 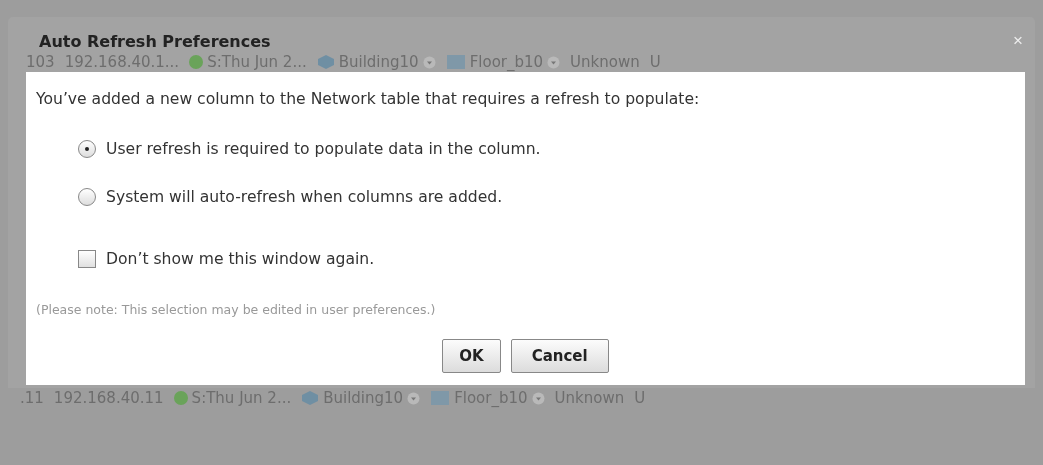 What do you see at coordinates (236, 309) in the screenshot?
I see `note-text: (Please note: This selection may be edited in user preferences.)` at bounding box center [236, 309].